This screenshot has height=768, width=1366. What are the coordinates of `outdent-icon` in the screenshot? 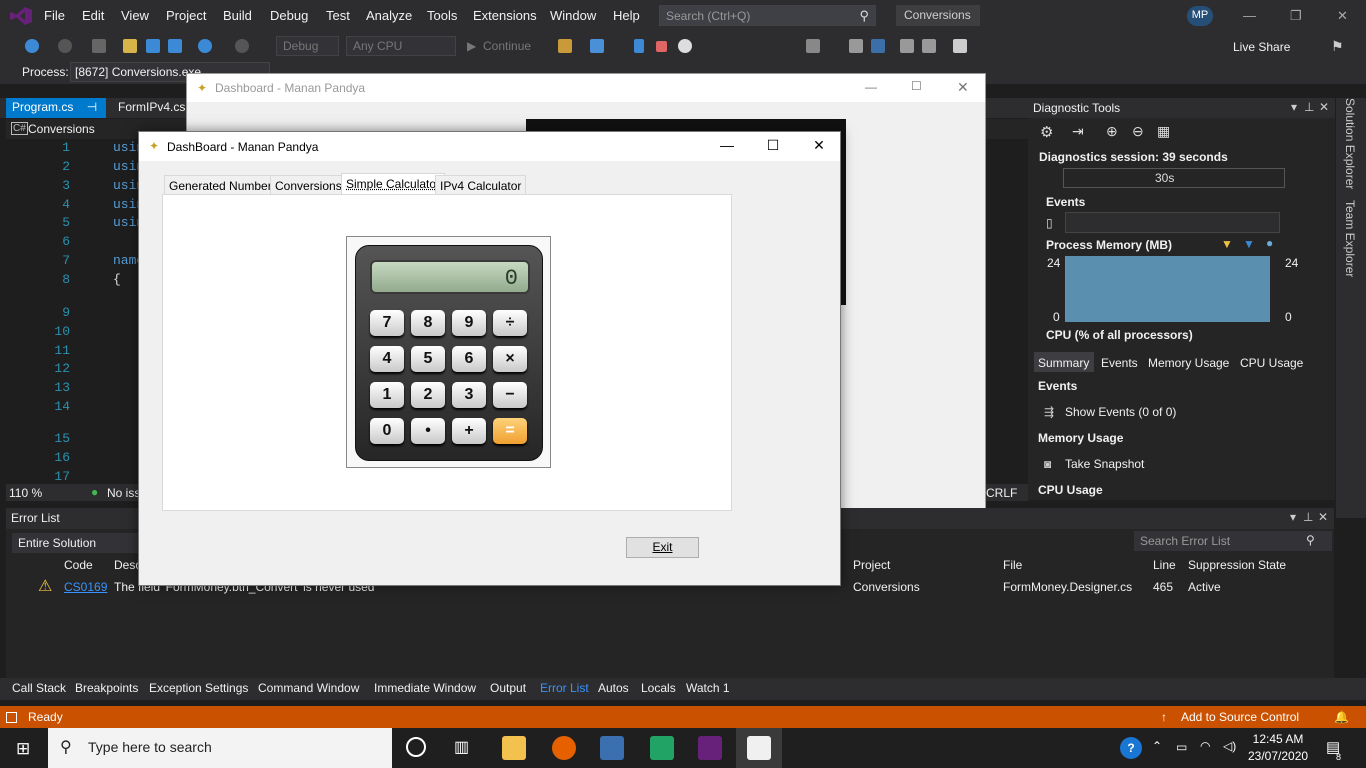 It's located at (929, 46).